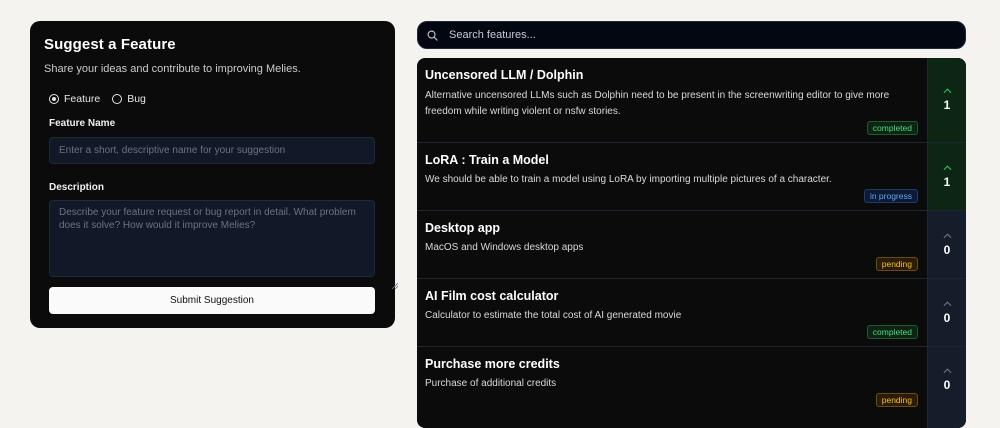 This screenshot has width=1000, height=428. Describe the element at coordinates (117, 99) in the screenshot. I see `radio-bug-indicator` at that location.